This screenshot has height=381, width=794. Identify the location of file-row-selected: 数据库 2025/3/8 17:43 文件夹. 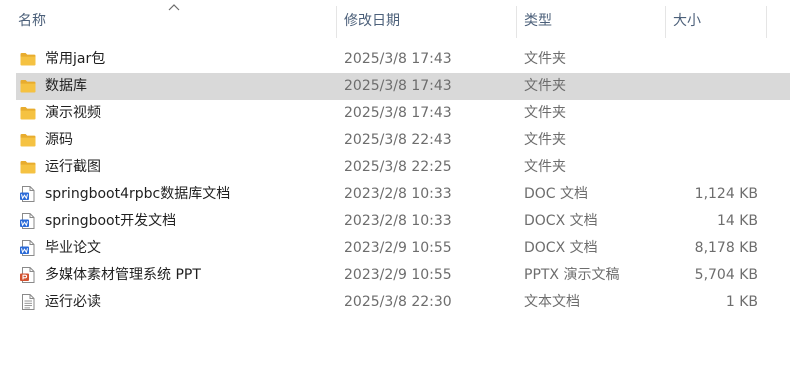
(403, 86).